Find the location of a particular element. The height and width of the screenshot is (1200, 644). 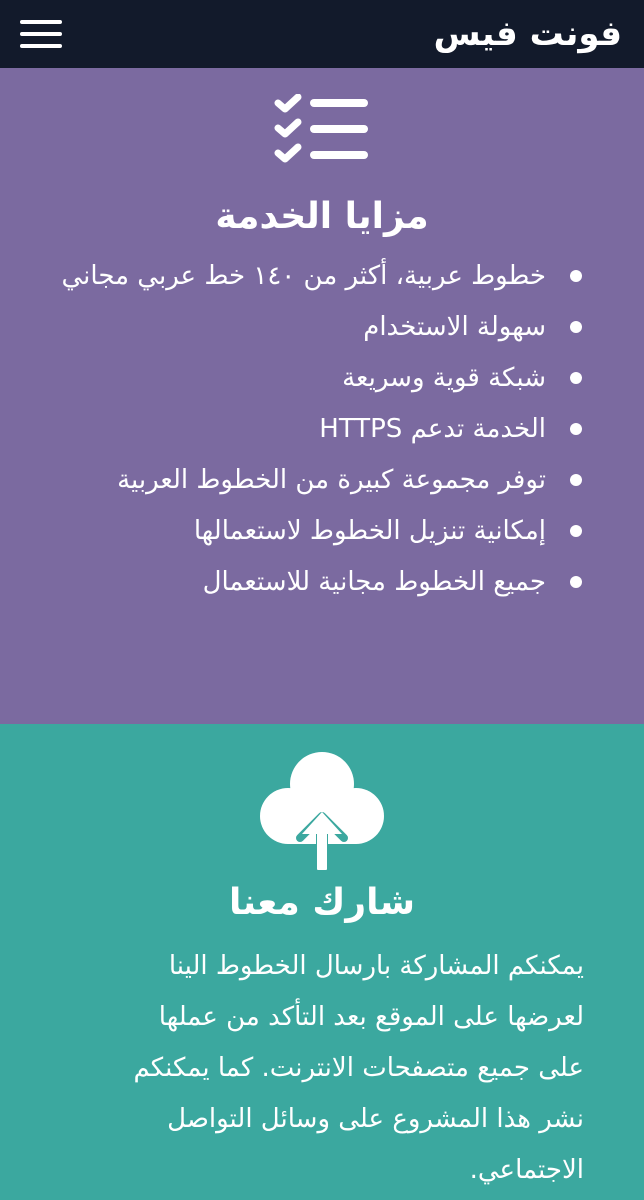

feature-item: إمكانية تنزيل الخطوط لاستعمالها is located at coordinates (332, 531).